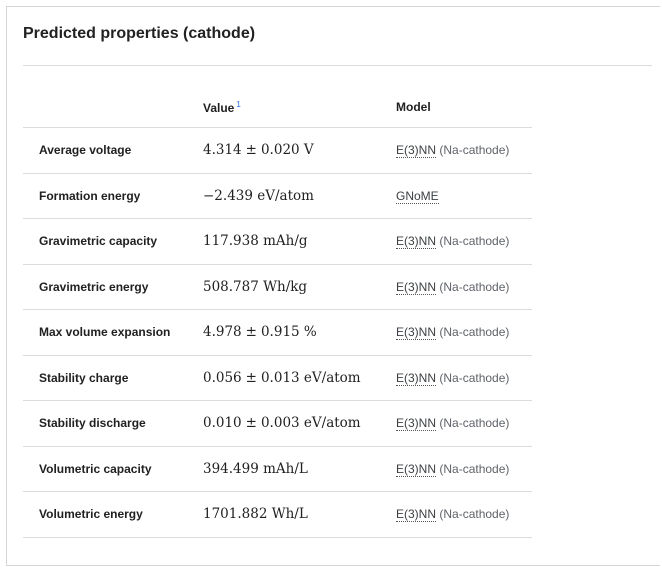  What do you see at coordinates (255, 468) in the screenshot?
I see `property-value: 394.499 mAh/L` at bounding box center [255, 468].